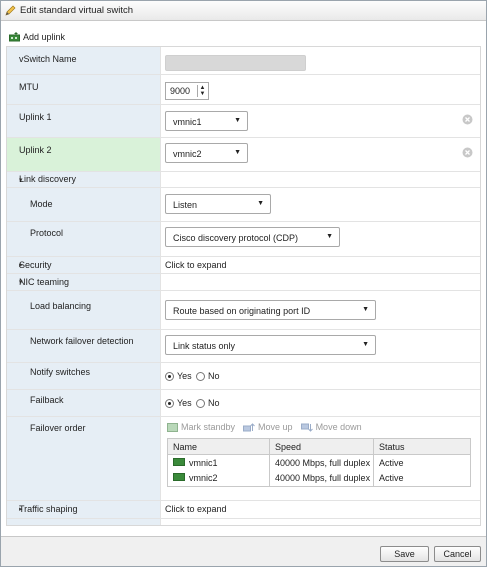 The height and width of the screenshot is (567, 487). Describe the element at coordinates (243, 11) in the screenshot. I see `dialog-titlebar: Edit standard virtual switch` at that location.